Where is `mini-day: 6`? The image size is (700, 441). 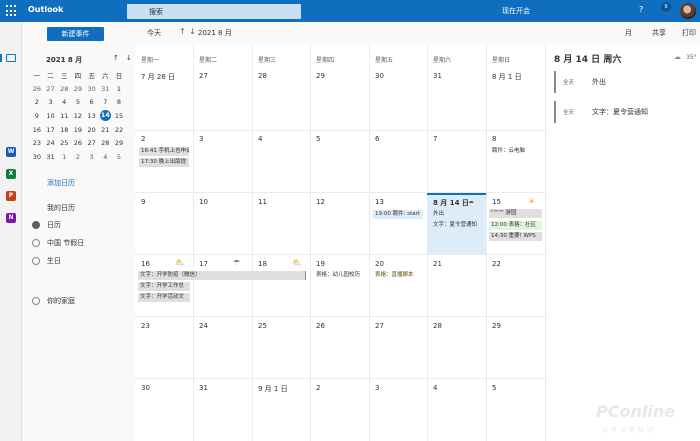
mini-day: 6 is located at coordinates (92, 102).